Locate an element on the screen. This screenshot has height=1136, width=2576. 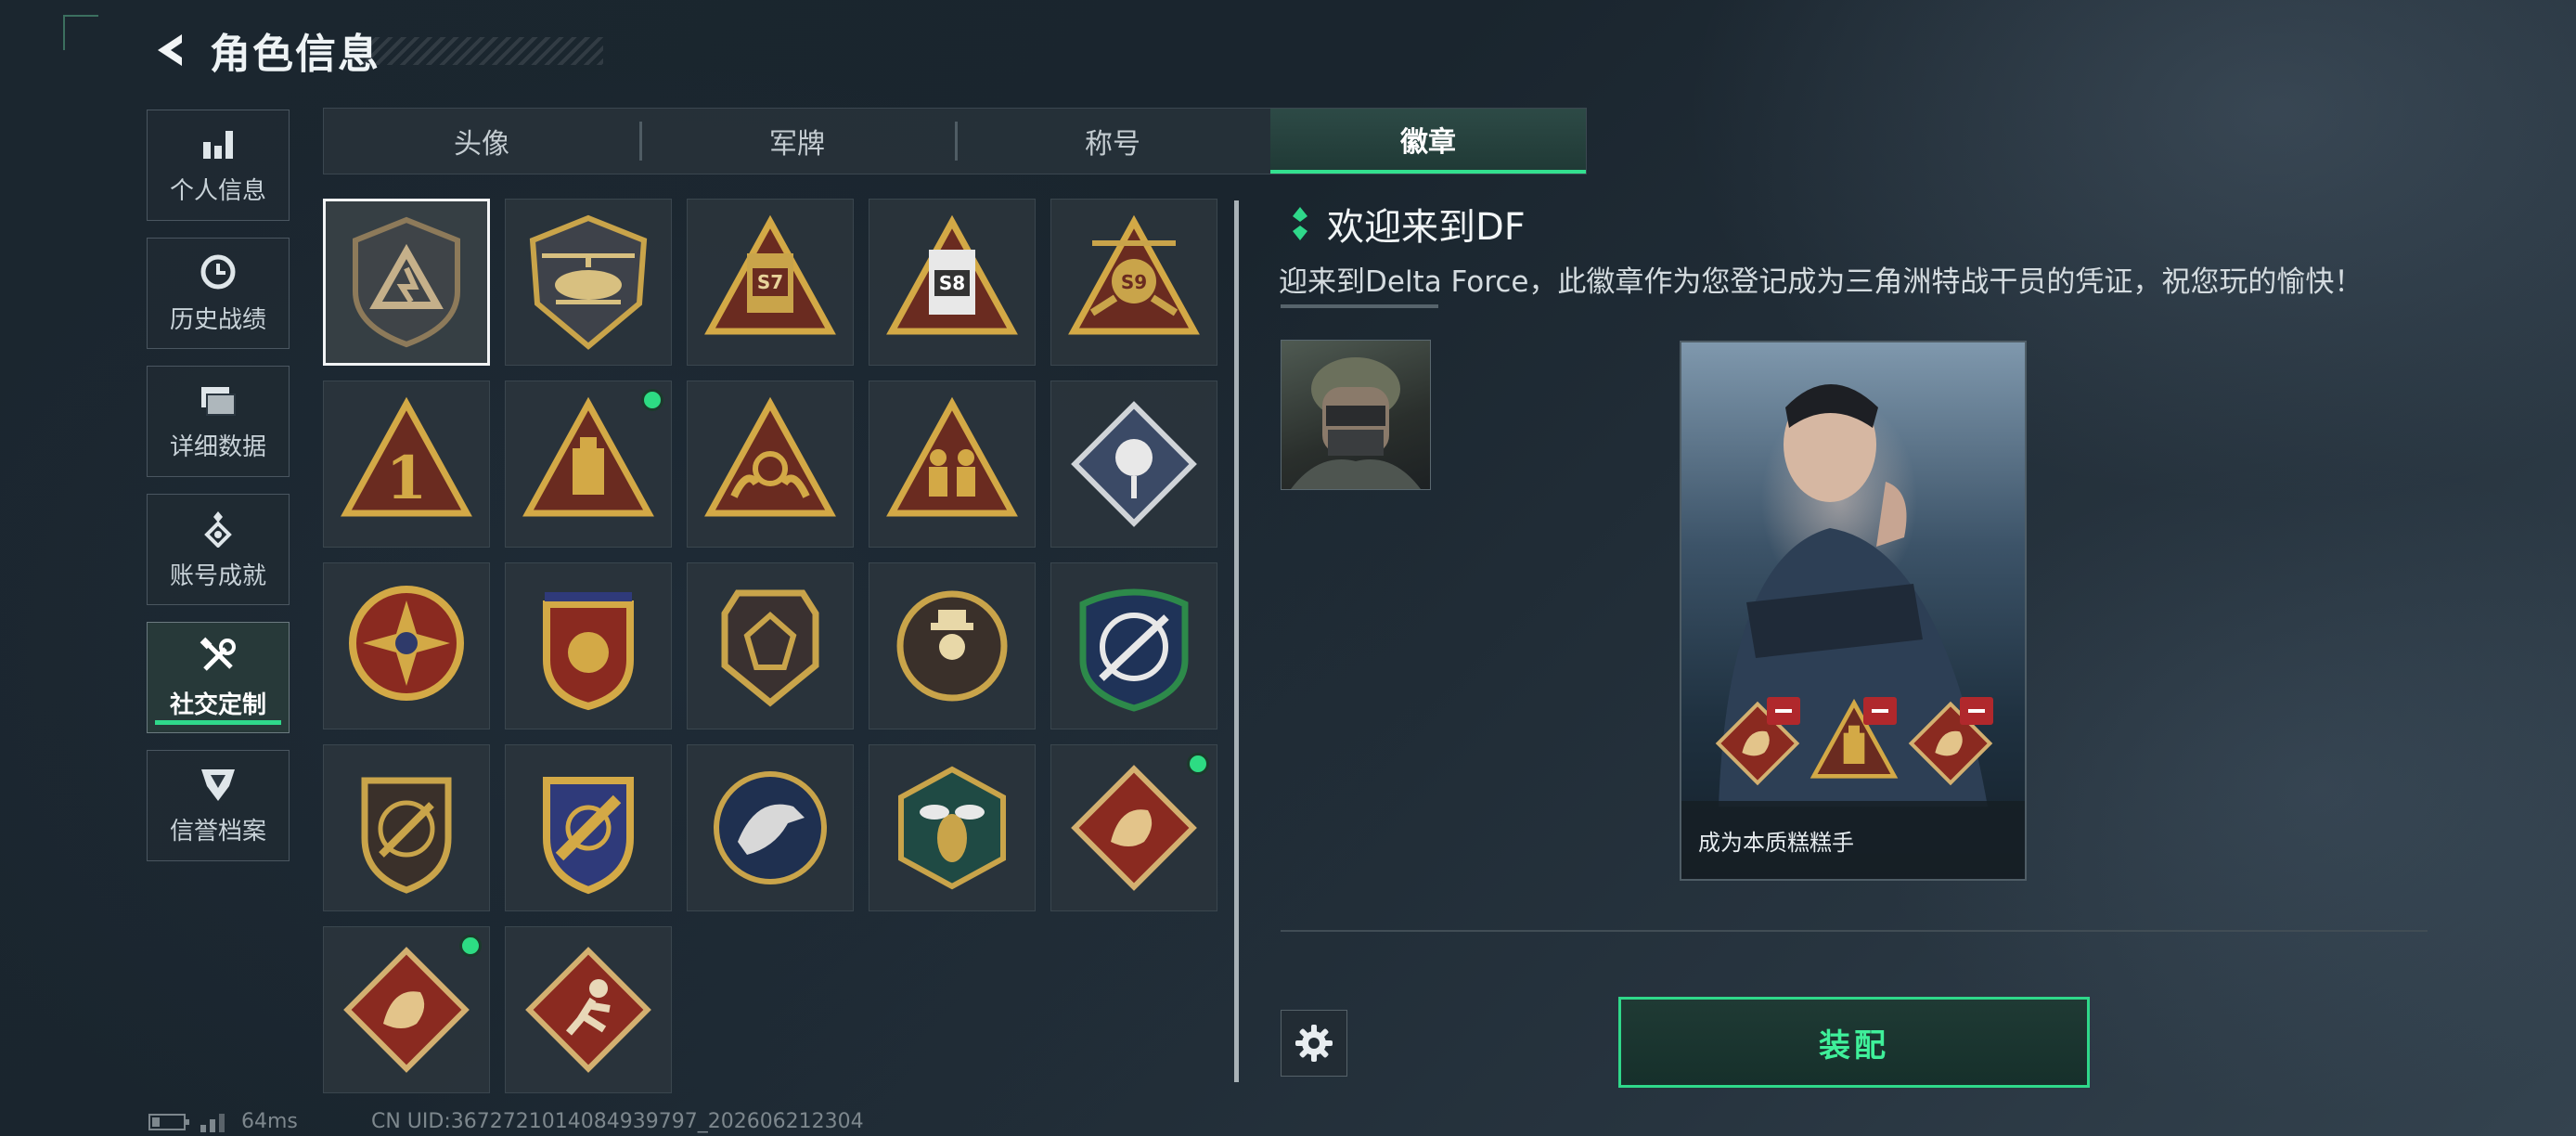
svg-text: S7 is located at coordinates (770, 282).